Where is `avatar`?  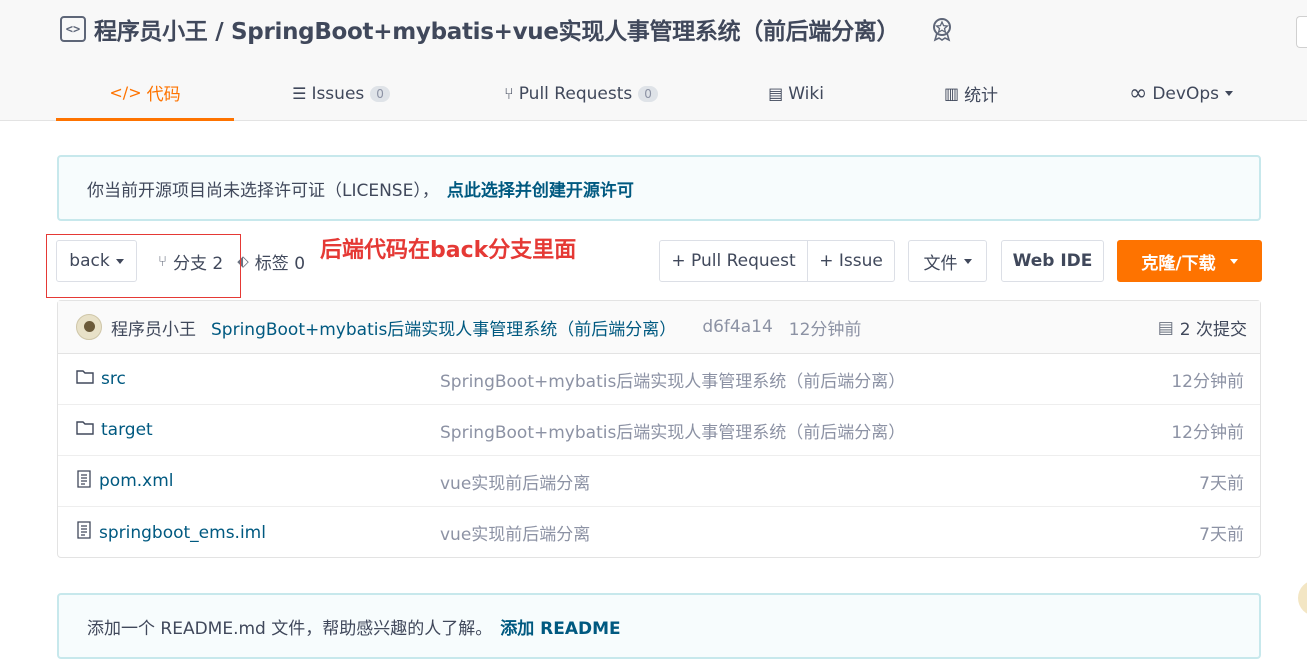
avatar is located at coordinates (89, 327).